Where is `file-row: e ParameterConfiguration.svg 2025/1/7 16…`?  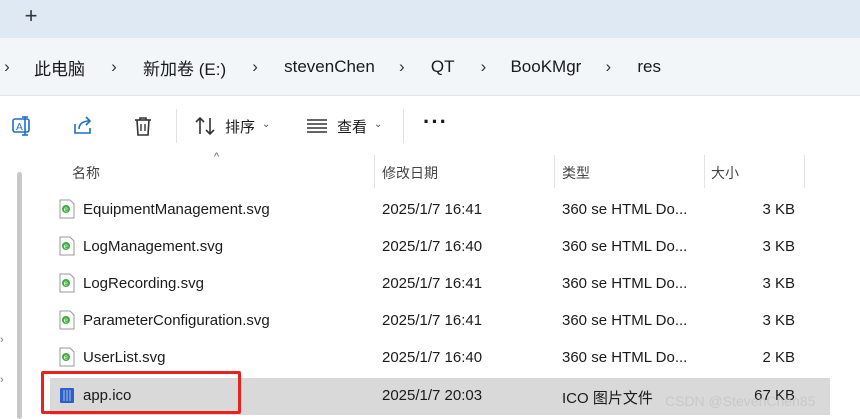
file-row: e ParameterConfiguration.svg 2025/1/7 16… is located at coordinates (440, 321).